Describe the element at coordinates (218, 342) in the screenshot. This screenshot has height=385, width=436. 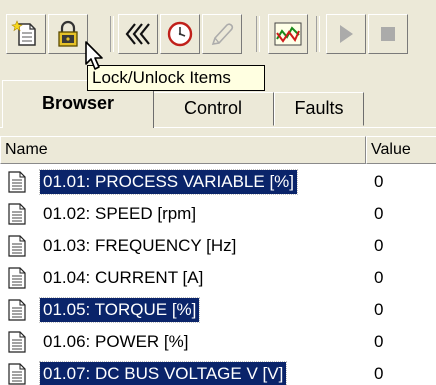
I see `list-item: 01.06: POWER [%] 0` at that location.